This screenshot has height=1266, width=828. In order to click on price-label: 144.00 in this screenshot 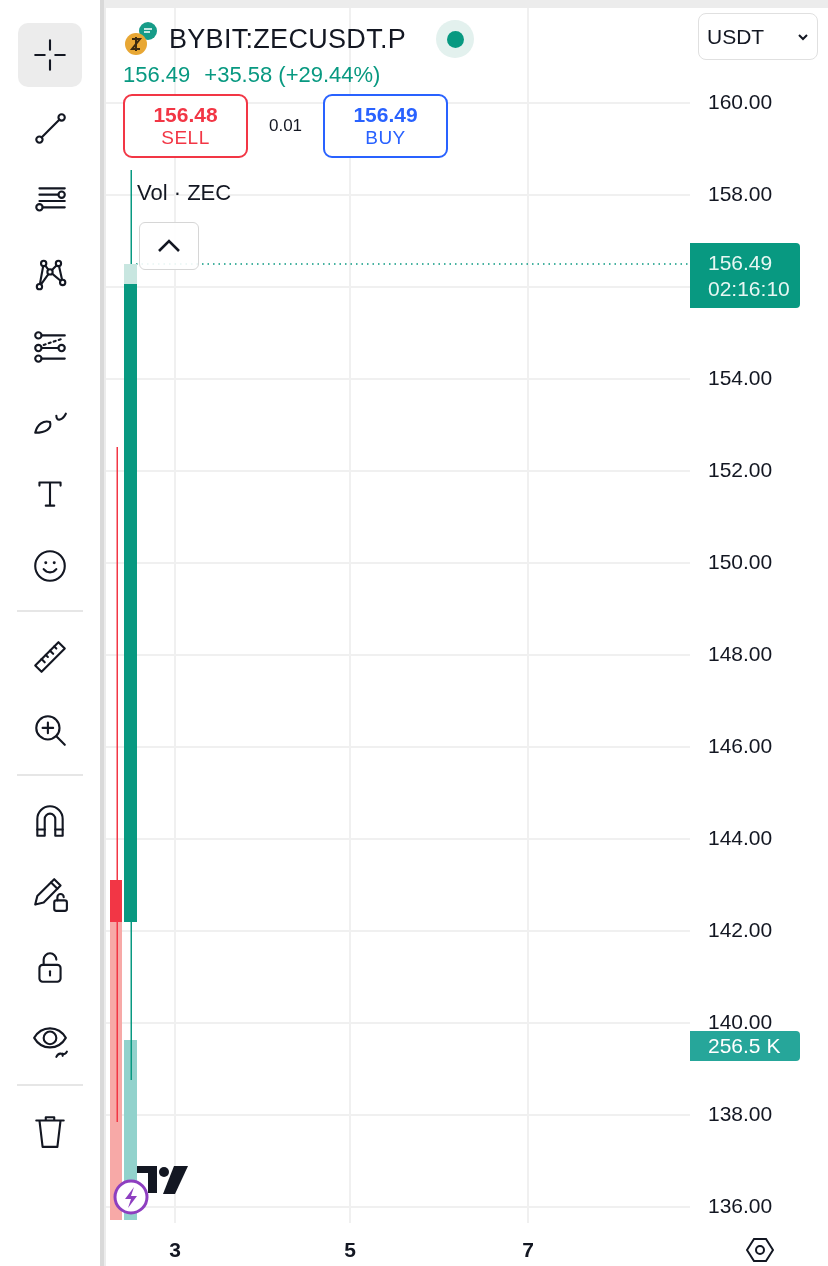, I will do `click(740, 838)`.